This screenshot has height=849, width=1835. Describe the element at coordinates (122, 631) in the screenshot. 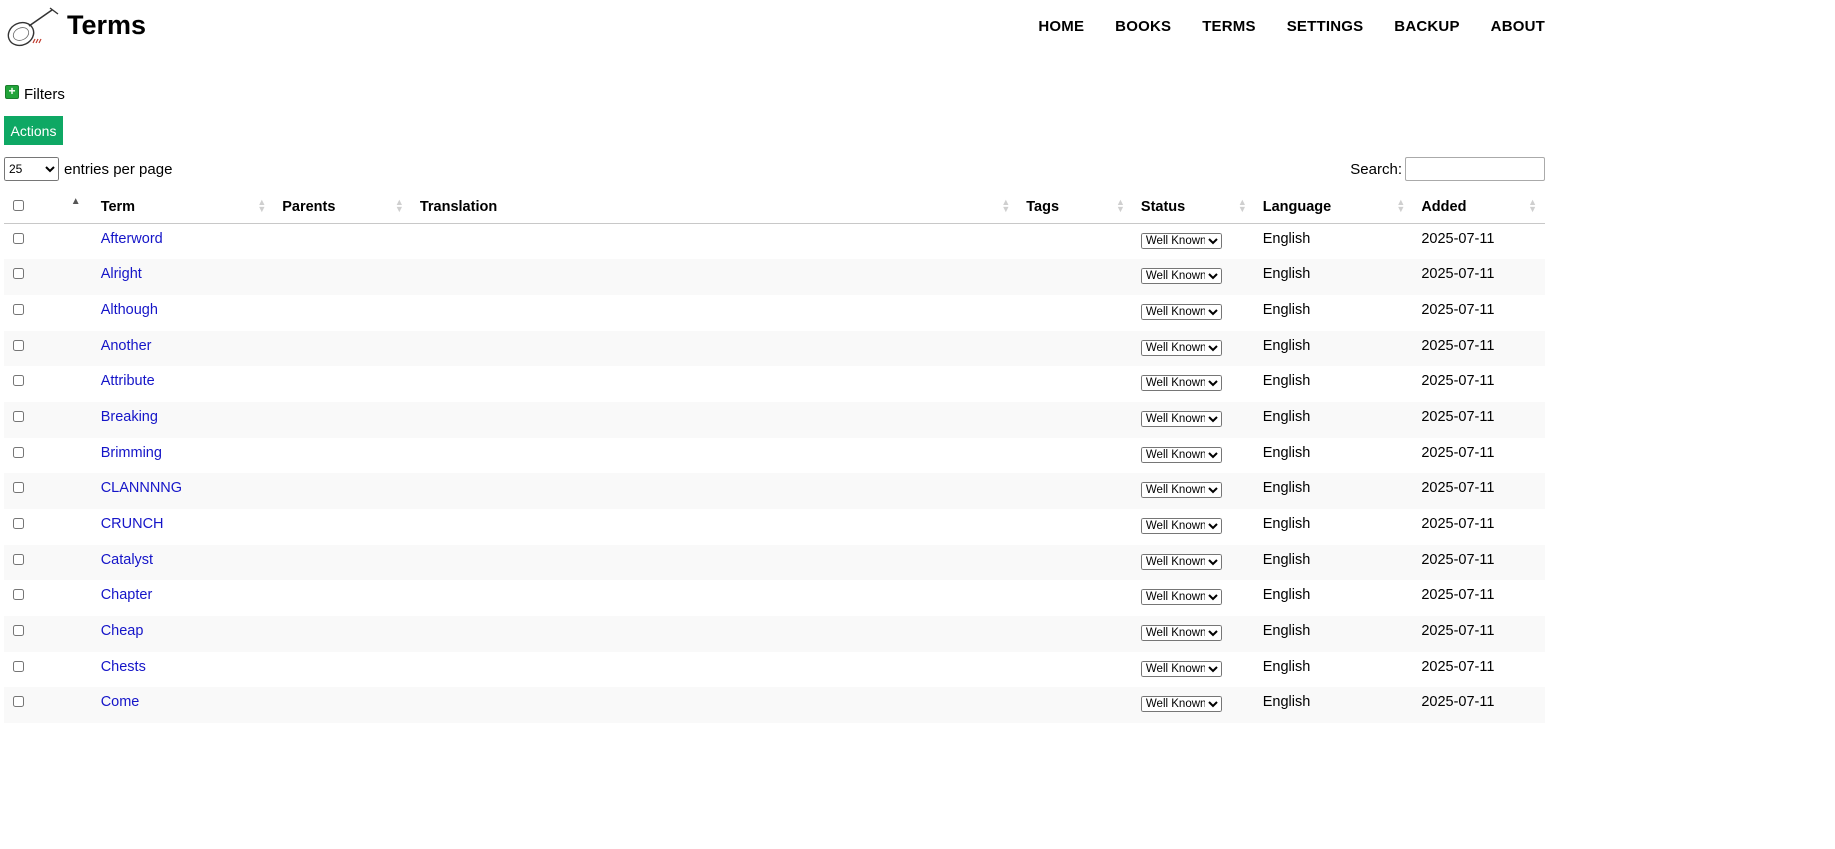

I see `term-link: Cheap` at that location.